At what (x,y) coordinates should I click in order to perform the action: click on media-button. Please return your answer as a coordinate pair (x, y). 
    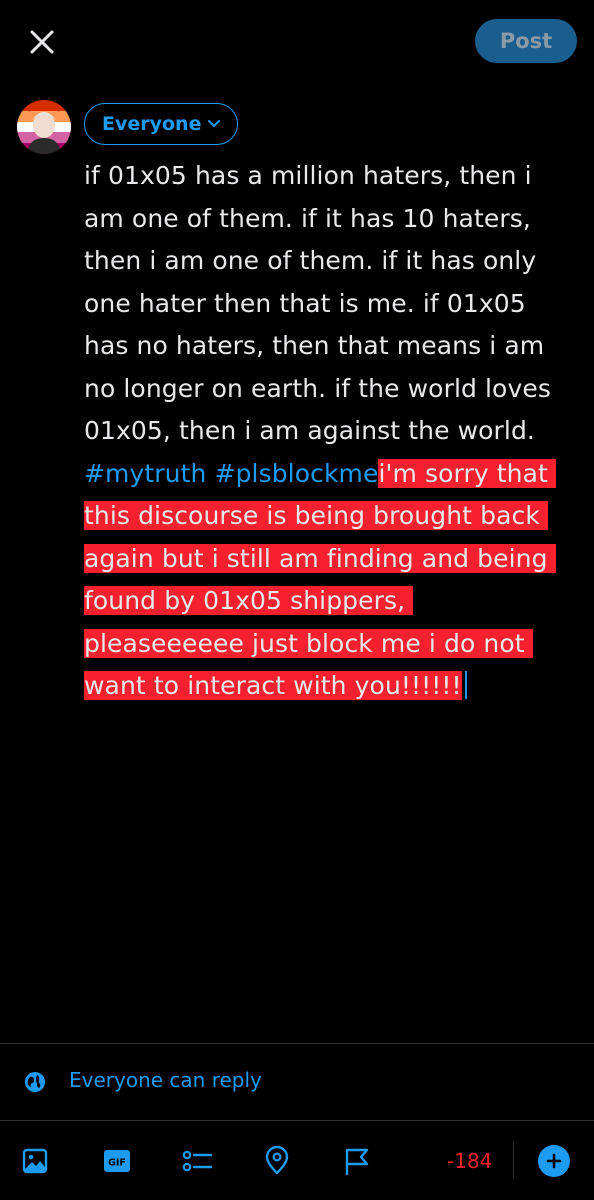
    Looking at the image, I should click on (35, 1161).